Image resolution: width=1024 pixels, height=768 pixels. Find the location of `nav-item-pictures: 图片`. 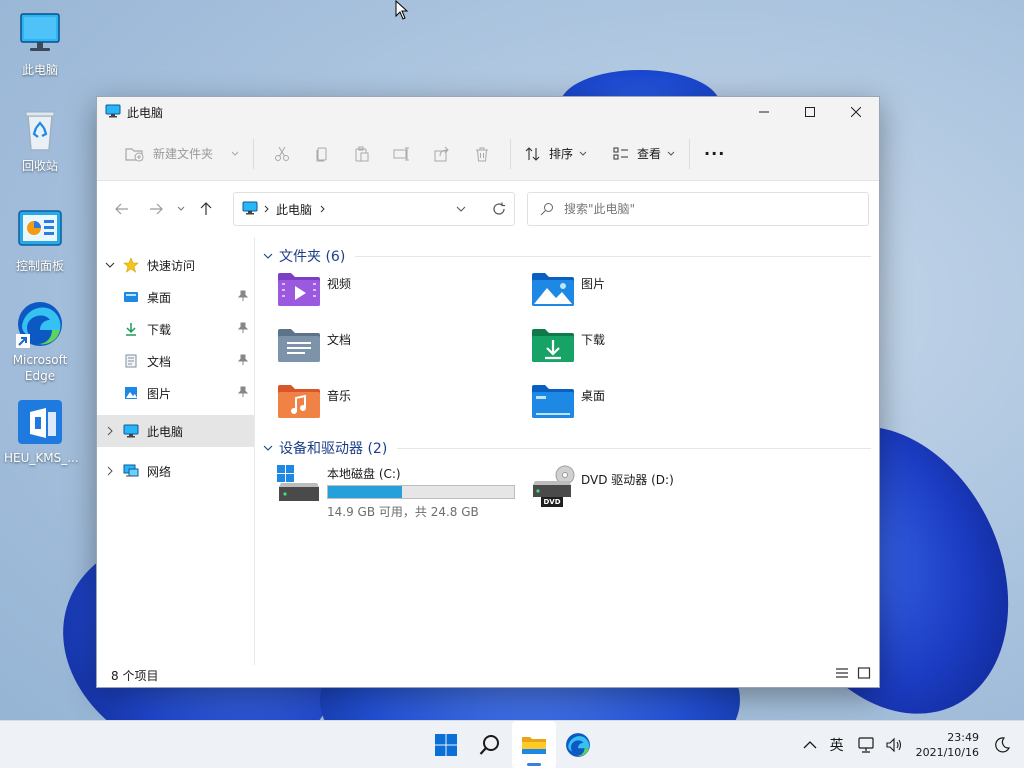

nav-item-pictures: 图片 is located at coordinates (175, 393).